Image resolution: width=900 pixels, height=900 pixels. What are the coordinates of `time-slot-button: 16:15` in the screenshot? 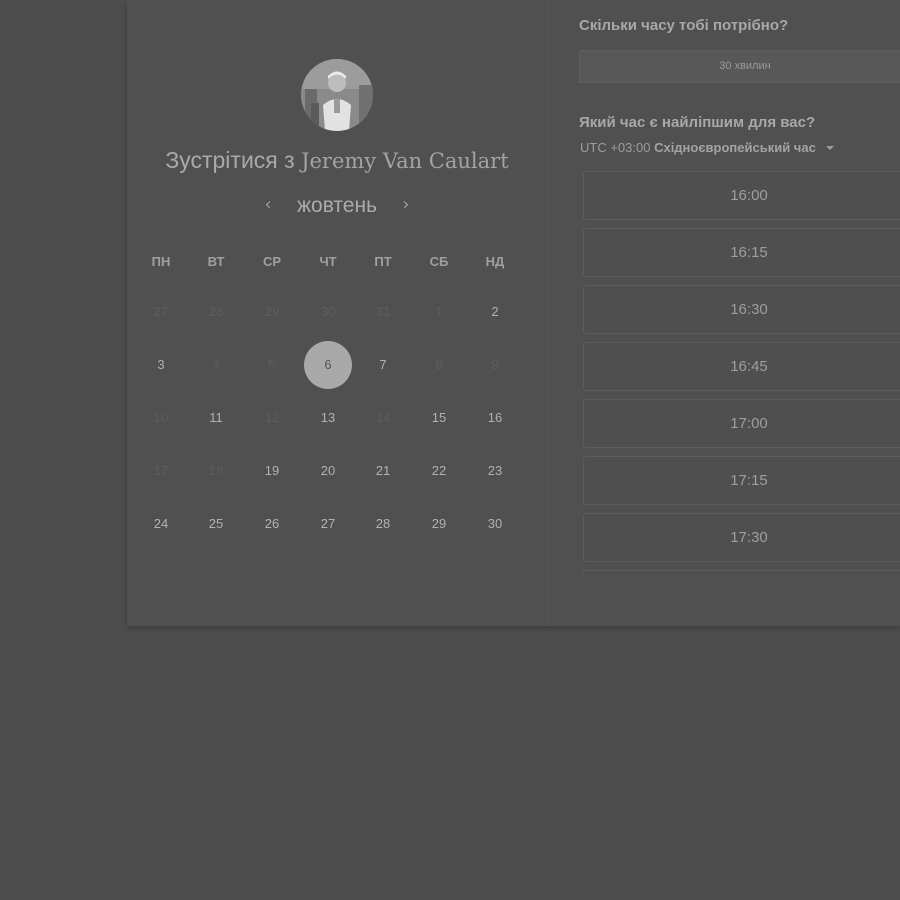 It's located at (741, 252).